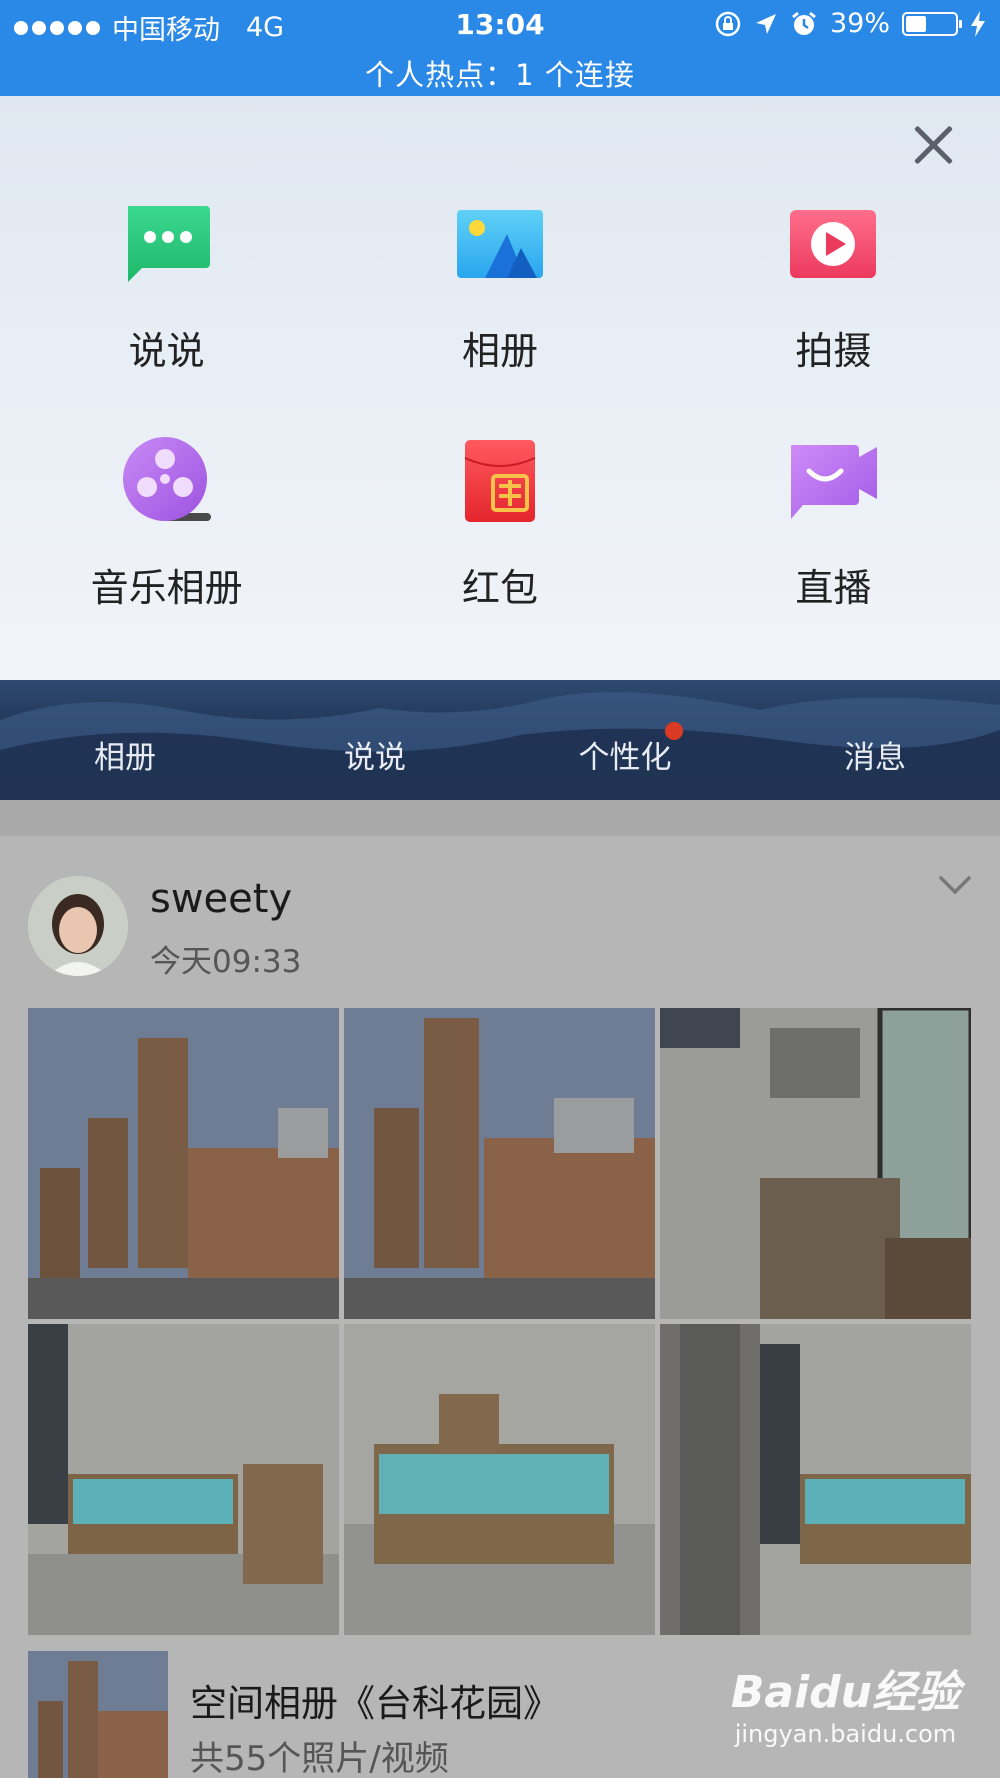 The height and width of the screenshot is (1778, 1000). What do you see at coordinates (500, 481) in the screenshot?
I see `red-packet-icon` at bounding box center [500, 481].